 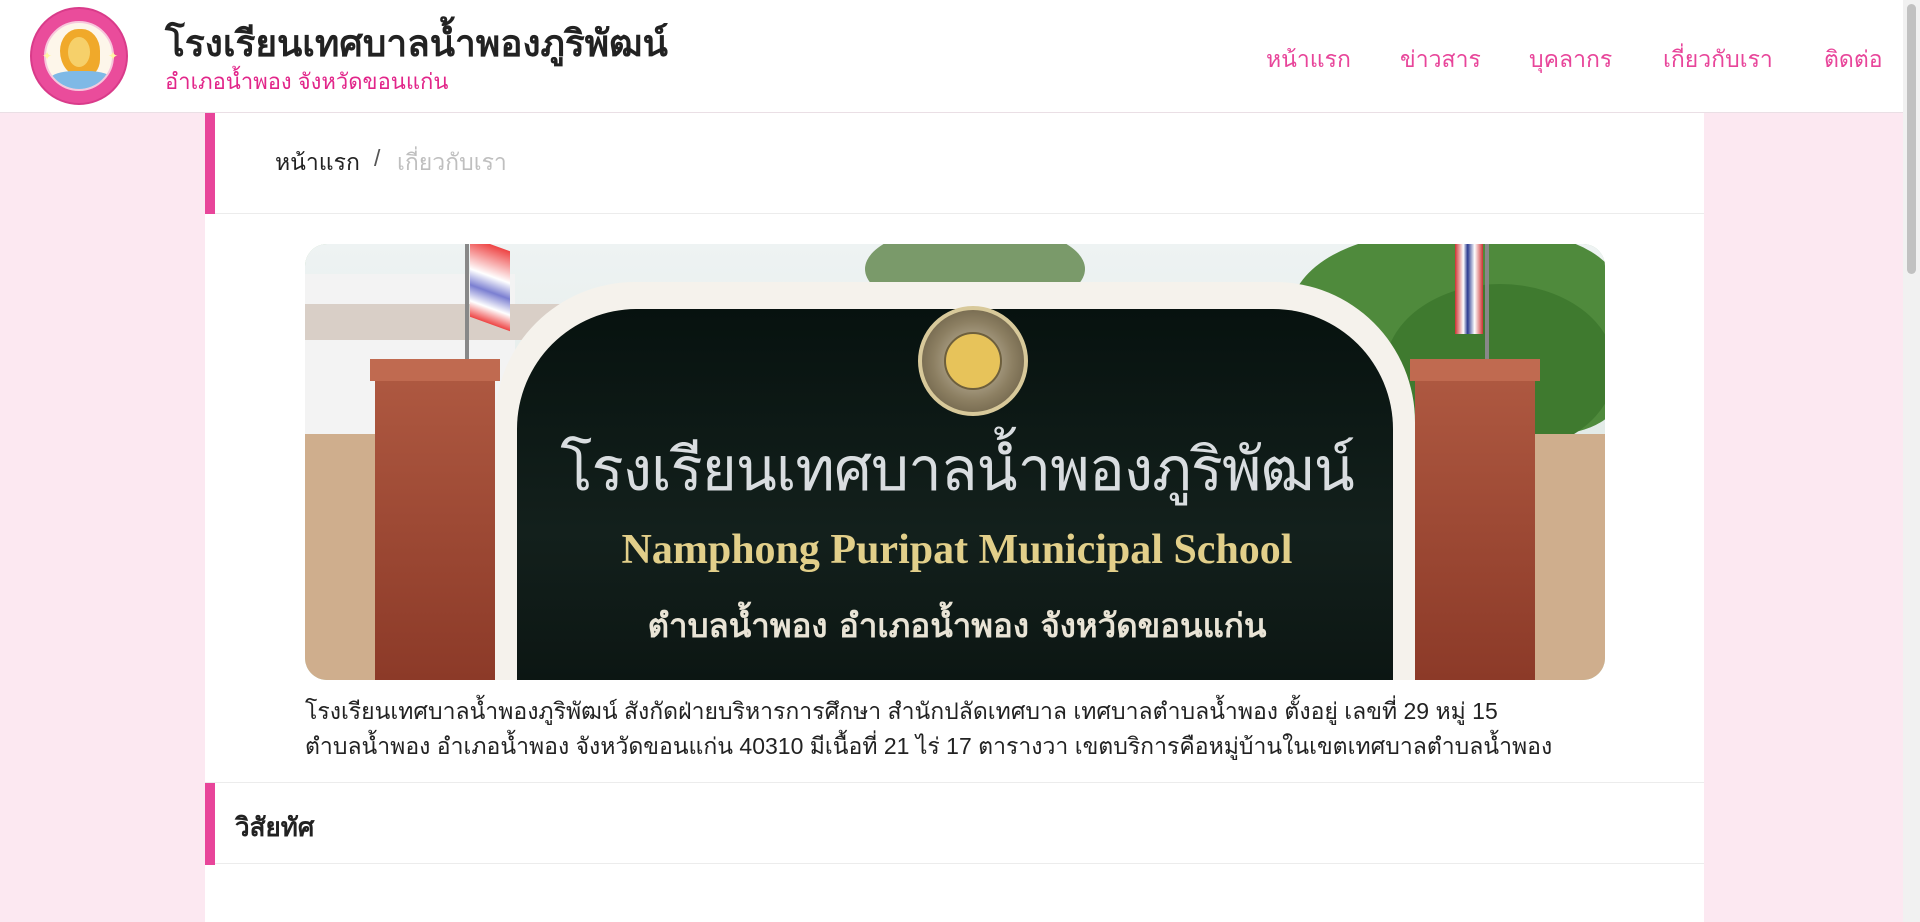 I want to click on flag, so click(x=490, y=288).